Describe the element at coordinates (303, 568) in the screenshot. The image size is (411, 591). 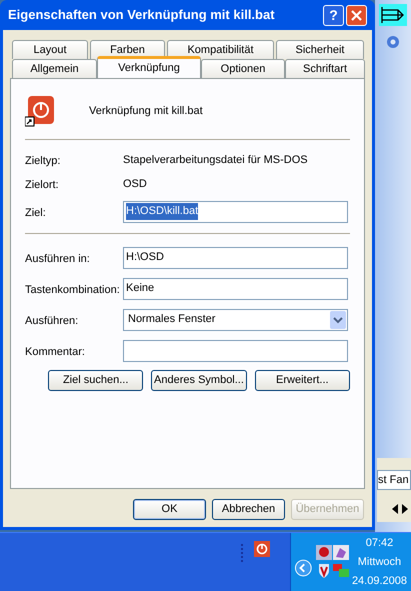
I see `chevron-icon` at that location.